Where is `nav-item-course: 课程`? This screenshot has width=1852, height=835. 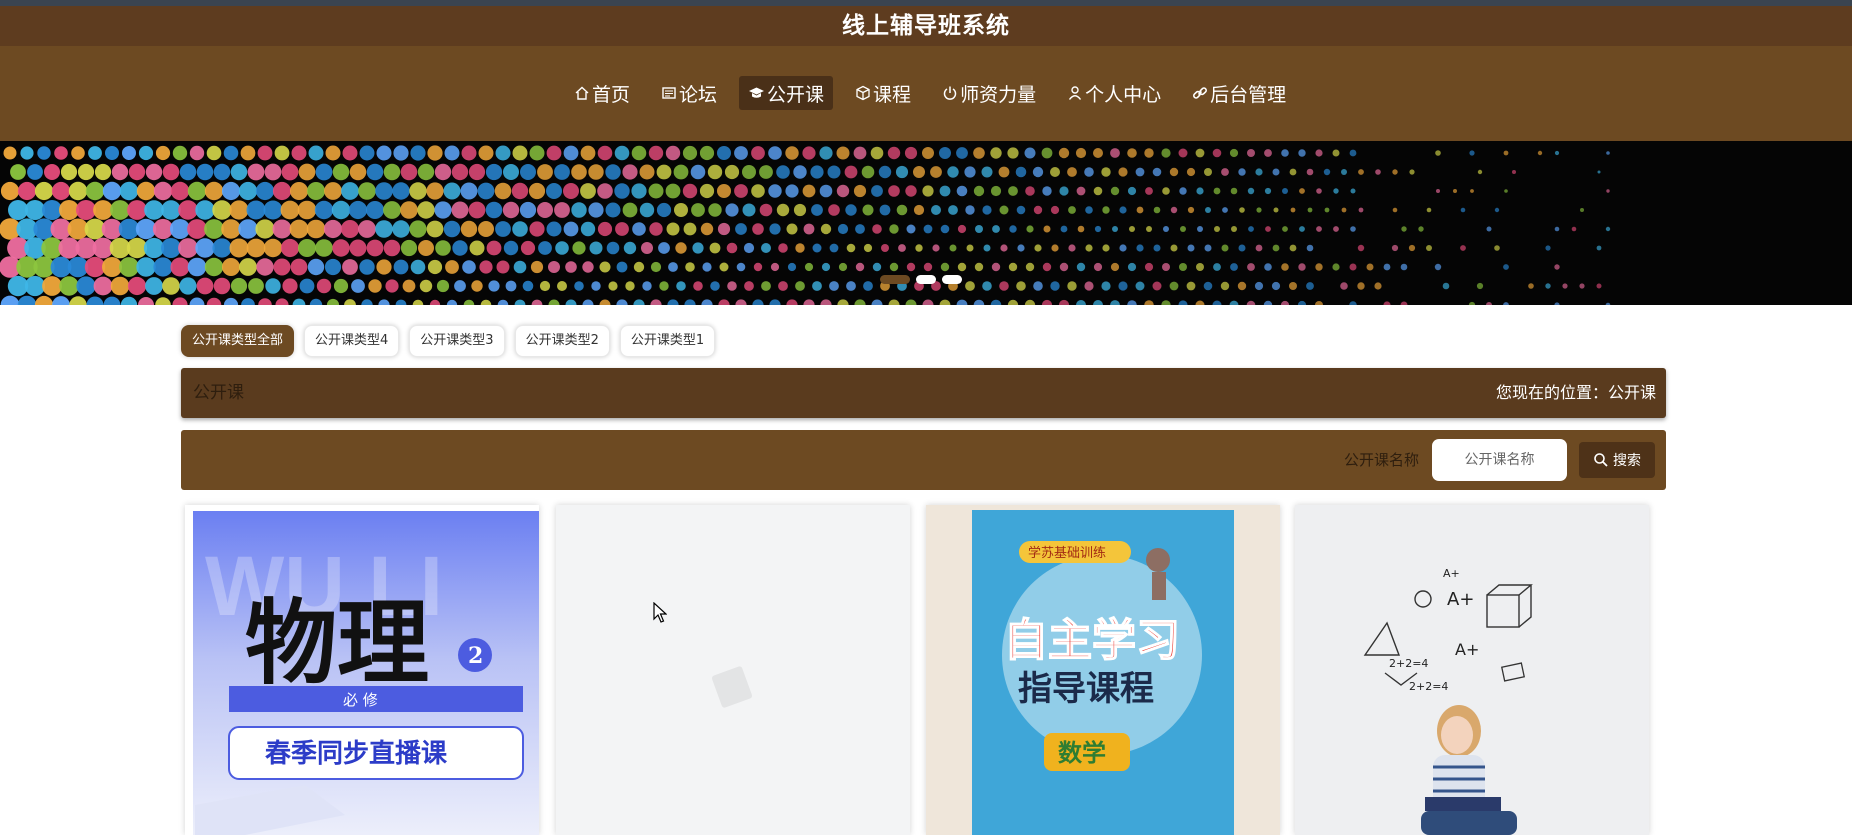 nav-item-course: 课程 is located at coordinates (883, 93).